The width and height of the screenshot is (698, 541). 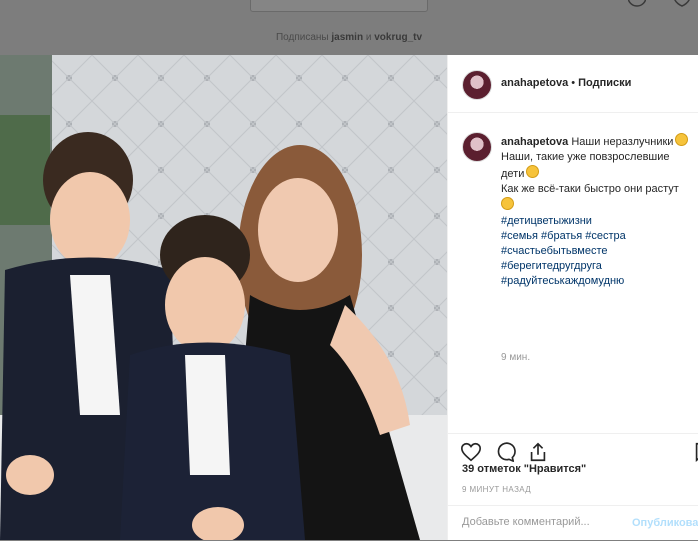 What do you see at coordinates (339, 6) in the screenshot?
I see `background-search-box` at bounding box center [339, 6].